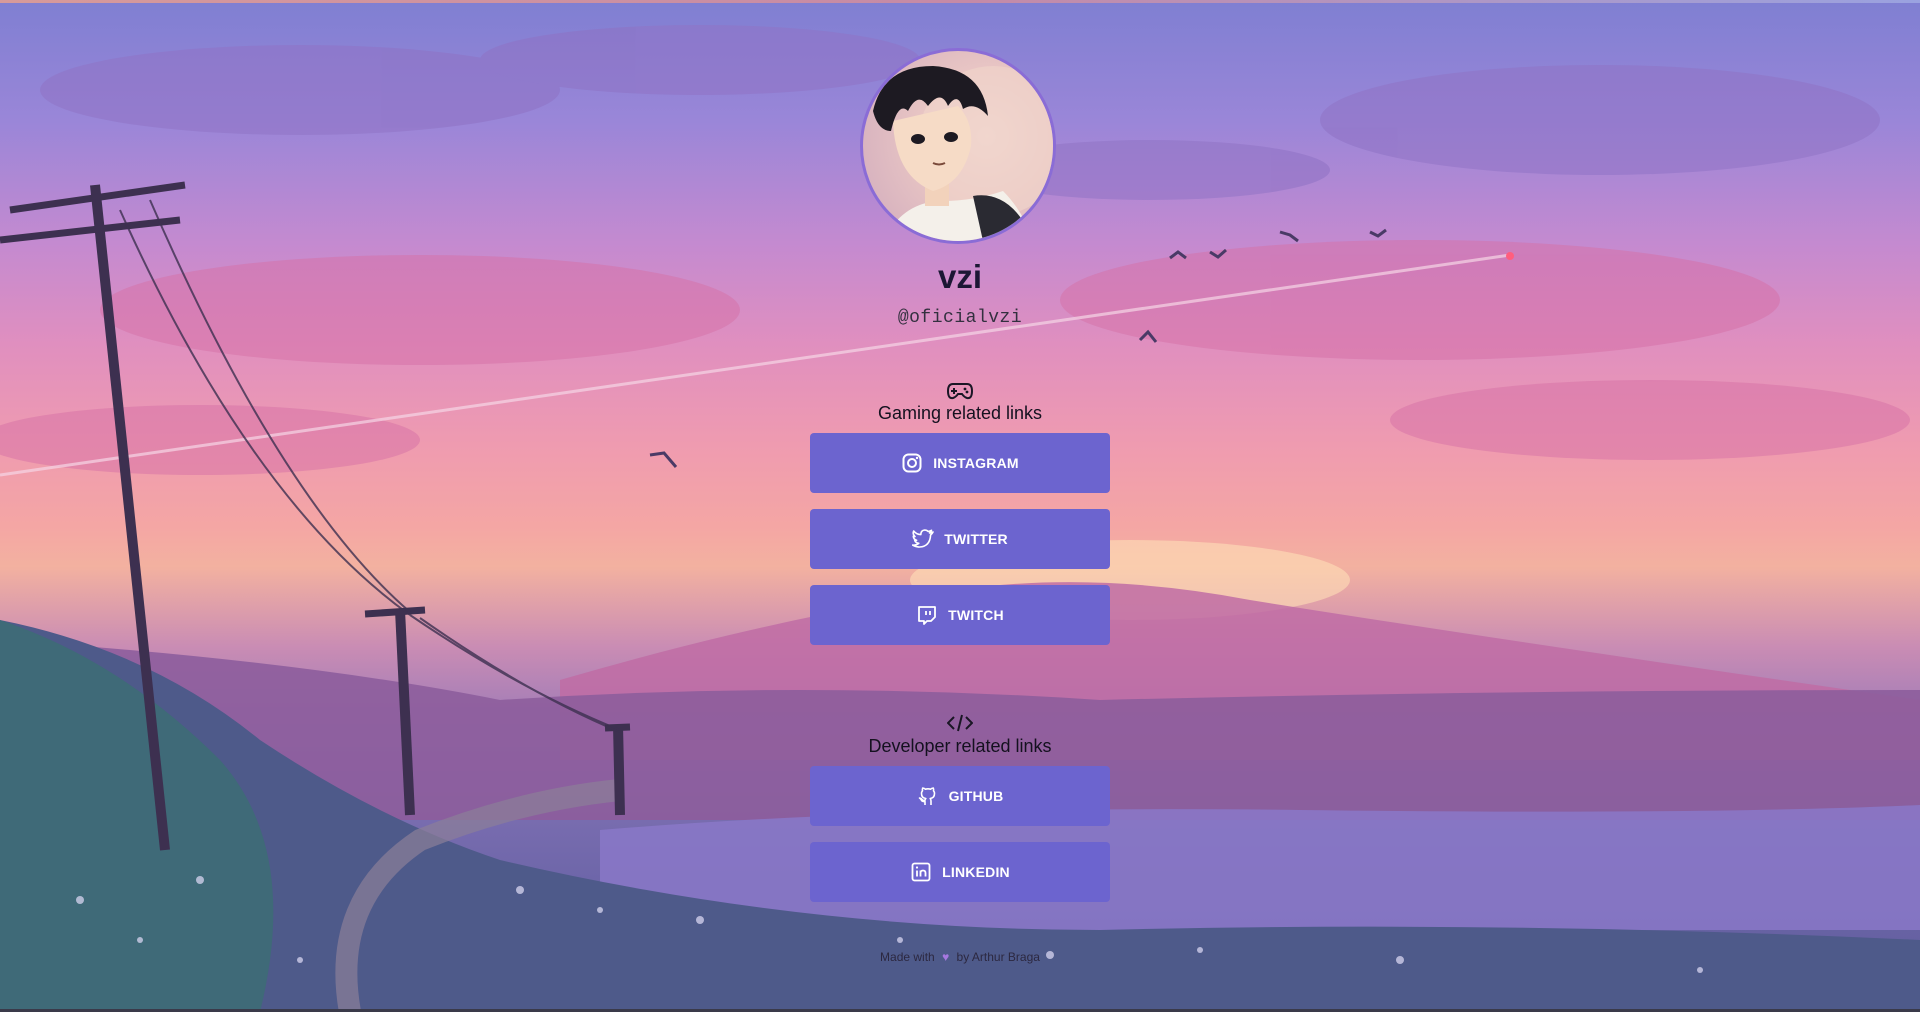 The image size is (1920, 1012). What do you see at coordinates (1006, 957) in the screenshot?
I see `footer-author-link: Arthur Braga` at bounding box center [1006, 957].